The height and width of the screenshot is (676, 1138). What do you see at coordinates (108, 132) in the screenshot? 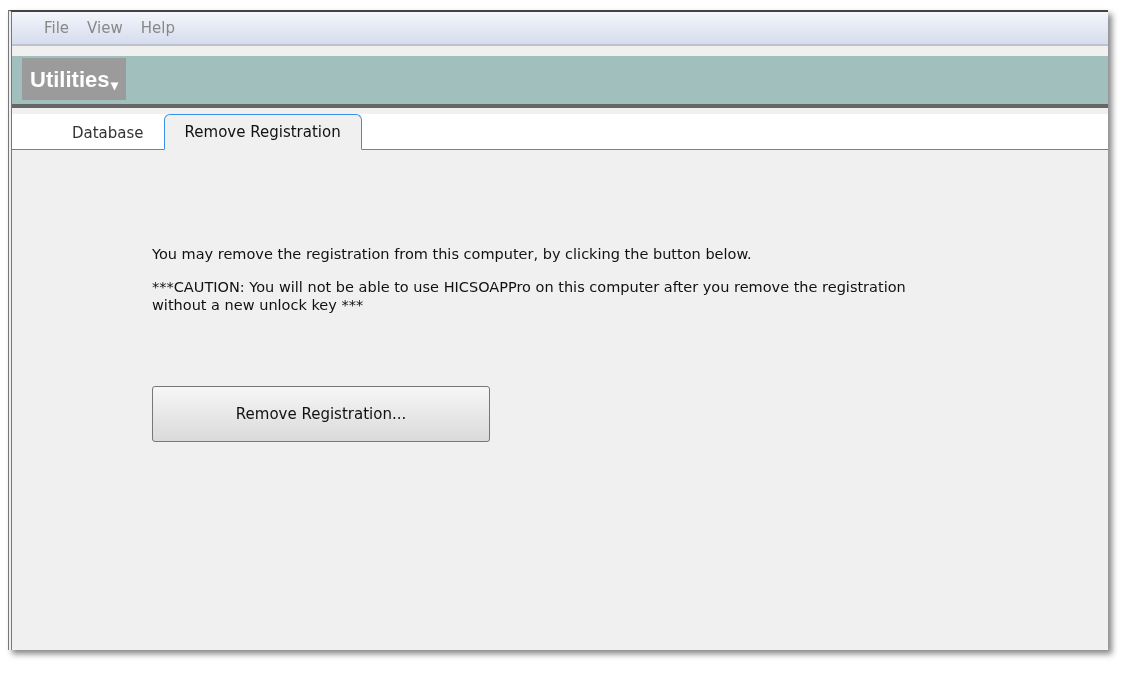
I see `tab: Database` at bounding box center [108, 132].